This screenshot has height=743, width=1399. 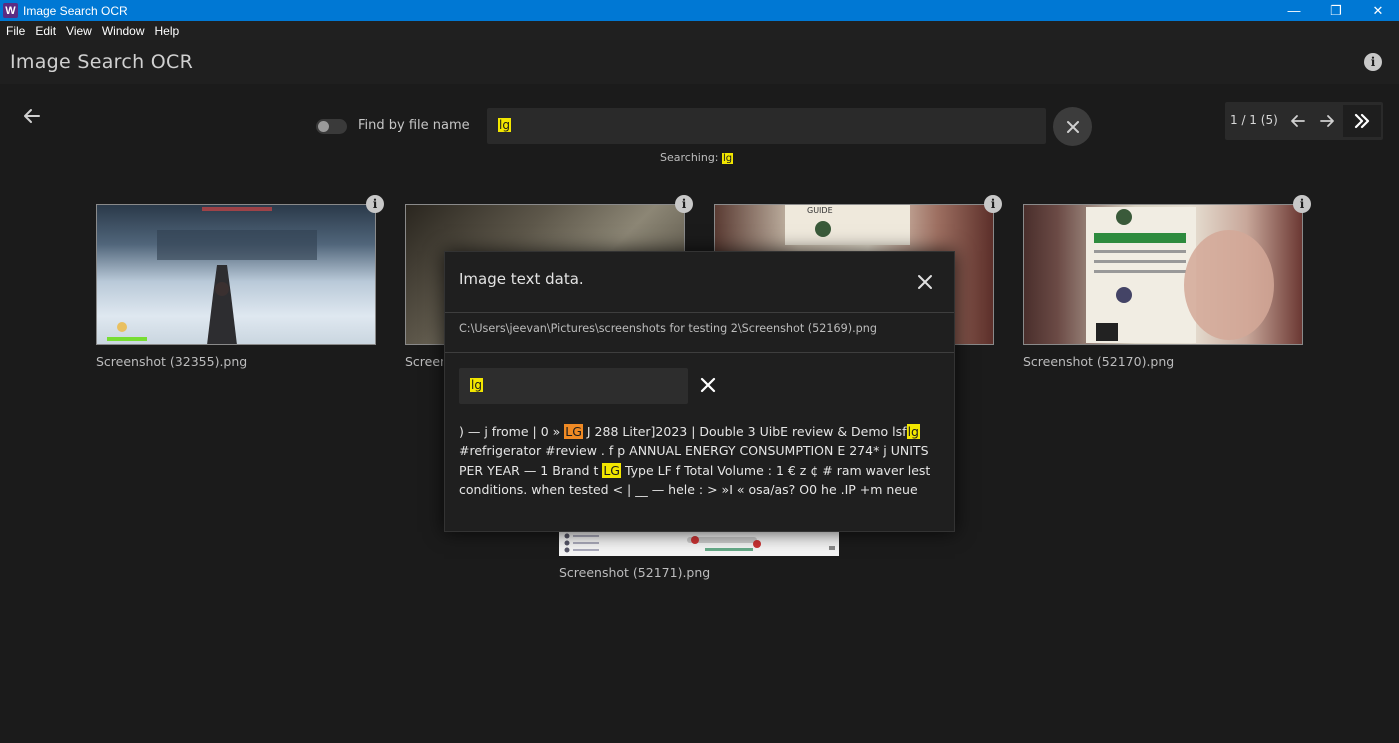 What do you see at coordinates (573, 386) in the screenshot?
I see `dialog-find-input: lg` at bounding box center [573, 386].